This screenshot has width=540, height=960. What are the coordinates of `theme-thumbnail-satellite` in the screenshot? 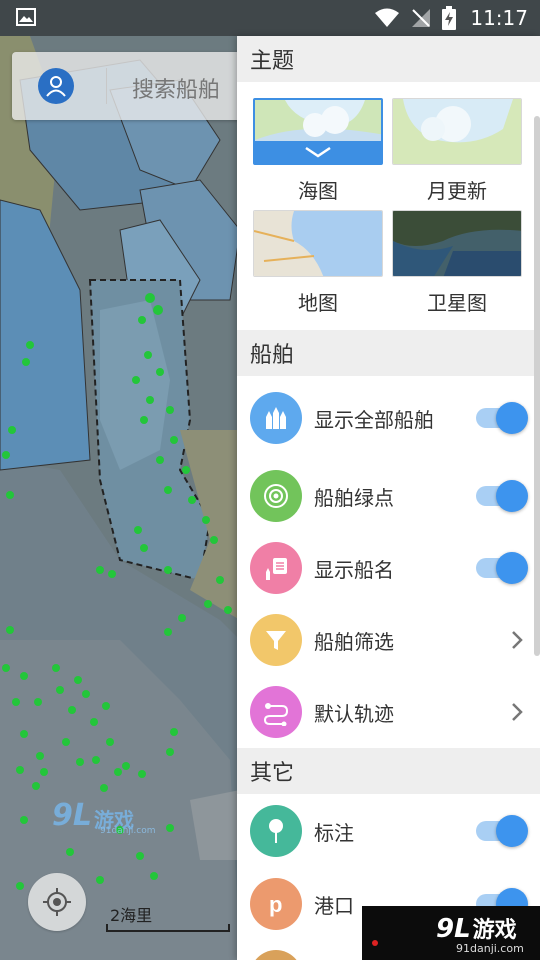 It's located at (457, 243).